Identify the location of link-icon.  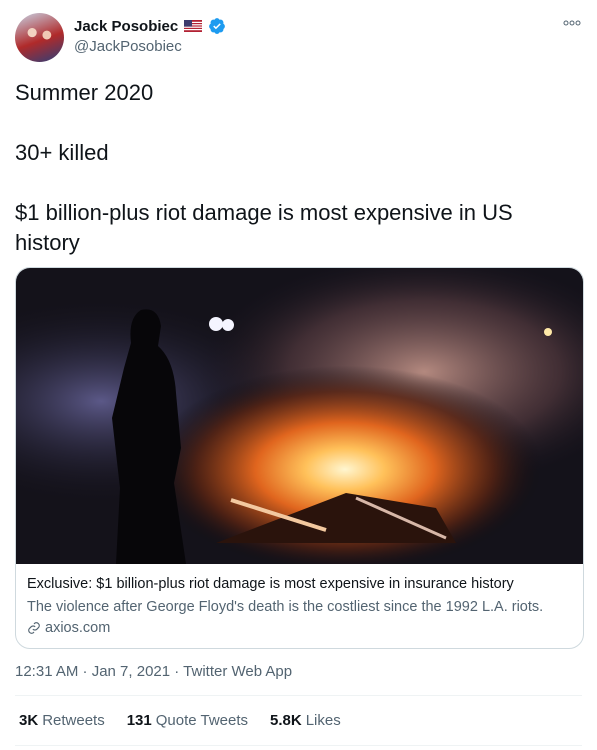
(34, 628).